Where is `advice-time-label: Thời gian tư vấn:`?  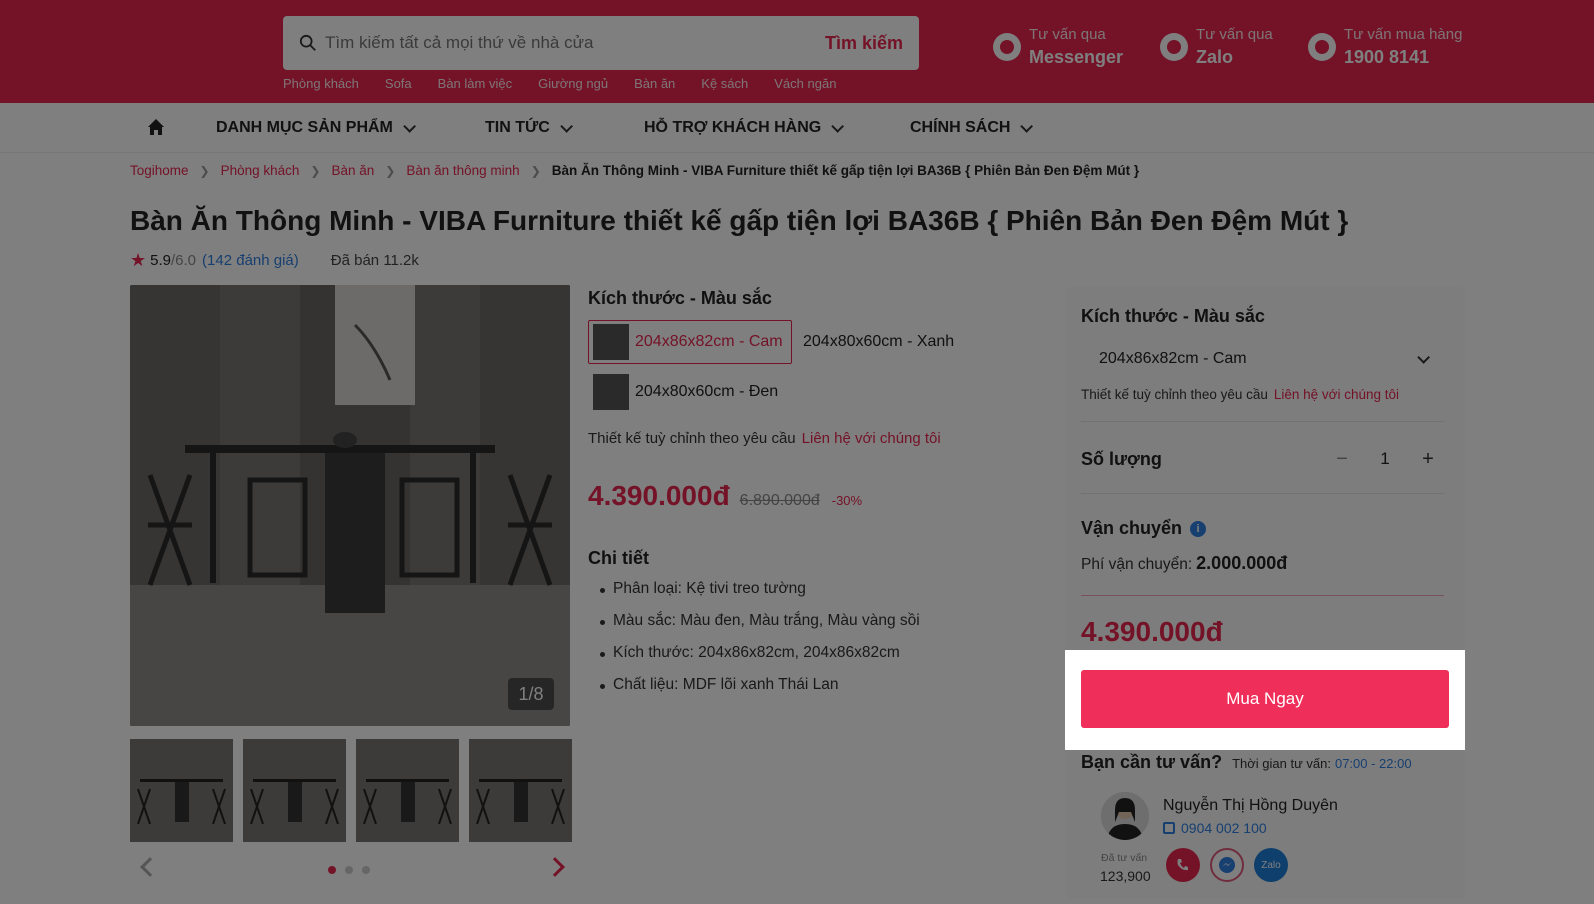 advice-time-label: Thời gian tư vấn: is located at coordinates (1281, 763).